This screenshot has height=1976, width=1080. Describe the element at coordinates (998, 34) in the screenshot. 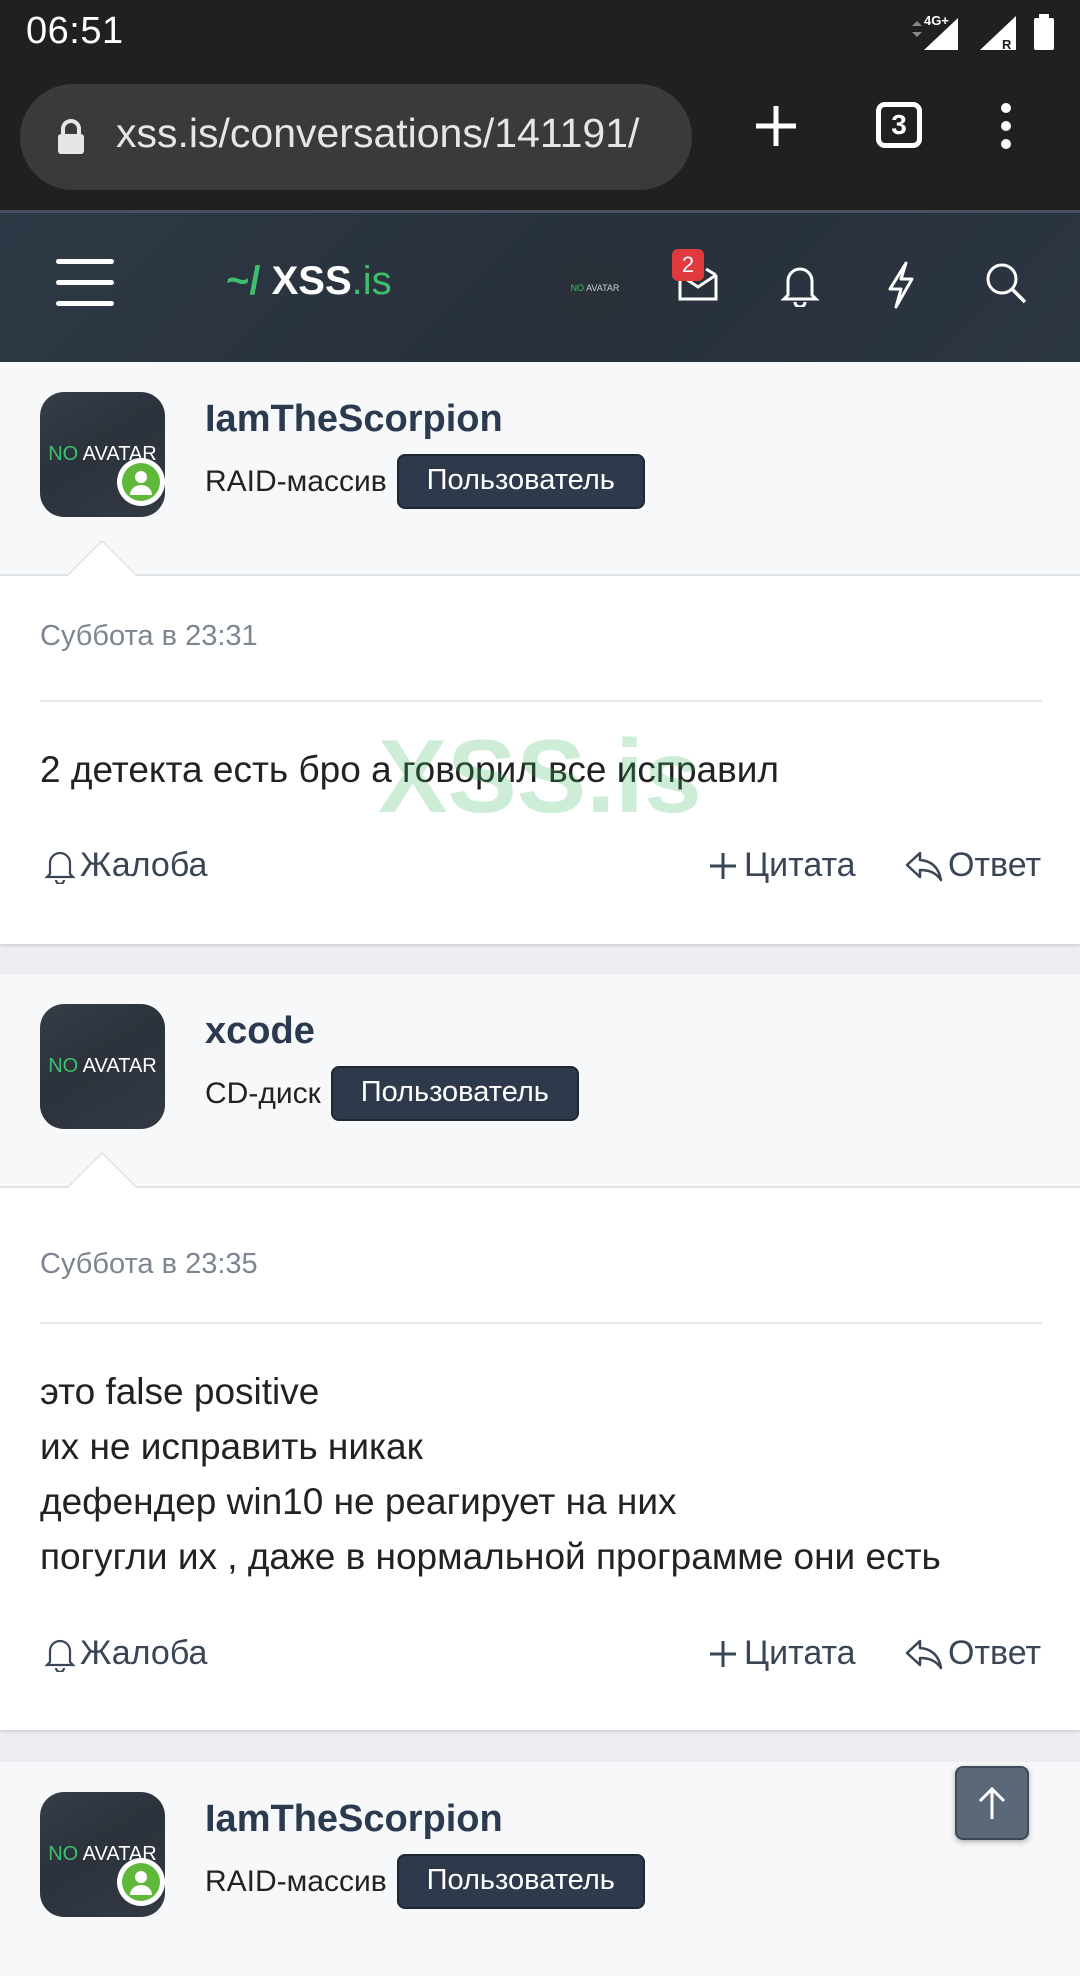

I see `signal-roaming-icon: R` at that location.